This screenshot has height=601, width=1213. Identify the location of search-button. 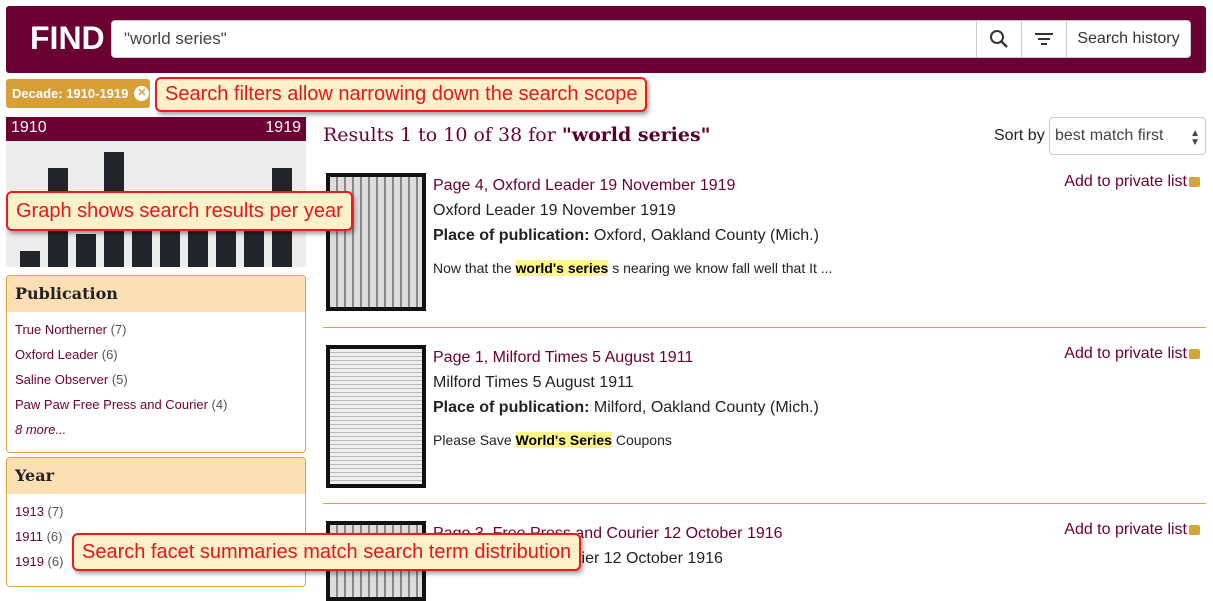
(998, 39).